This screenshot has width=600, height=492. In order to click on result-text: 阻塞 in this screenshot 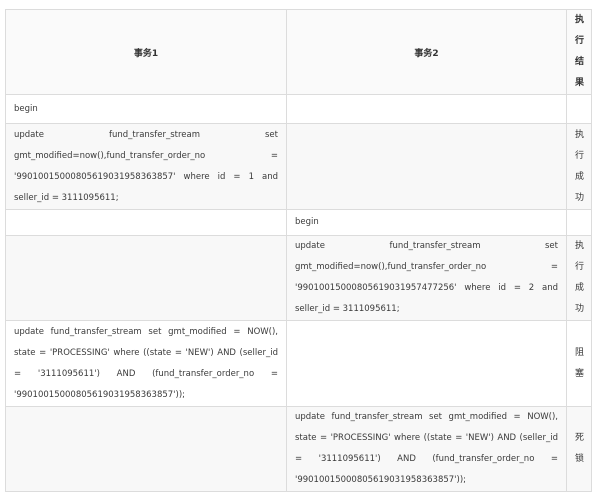, I will do `click(580, 363)`.